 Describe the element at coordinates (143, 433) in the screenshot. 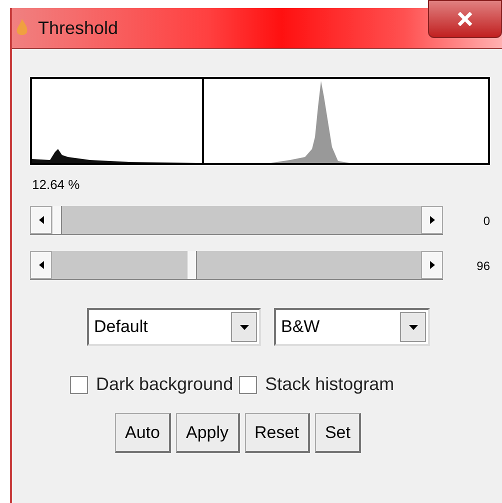

I see `dialog-button: Auto` at that location.